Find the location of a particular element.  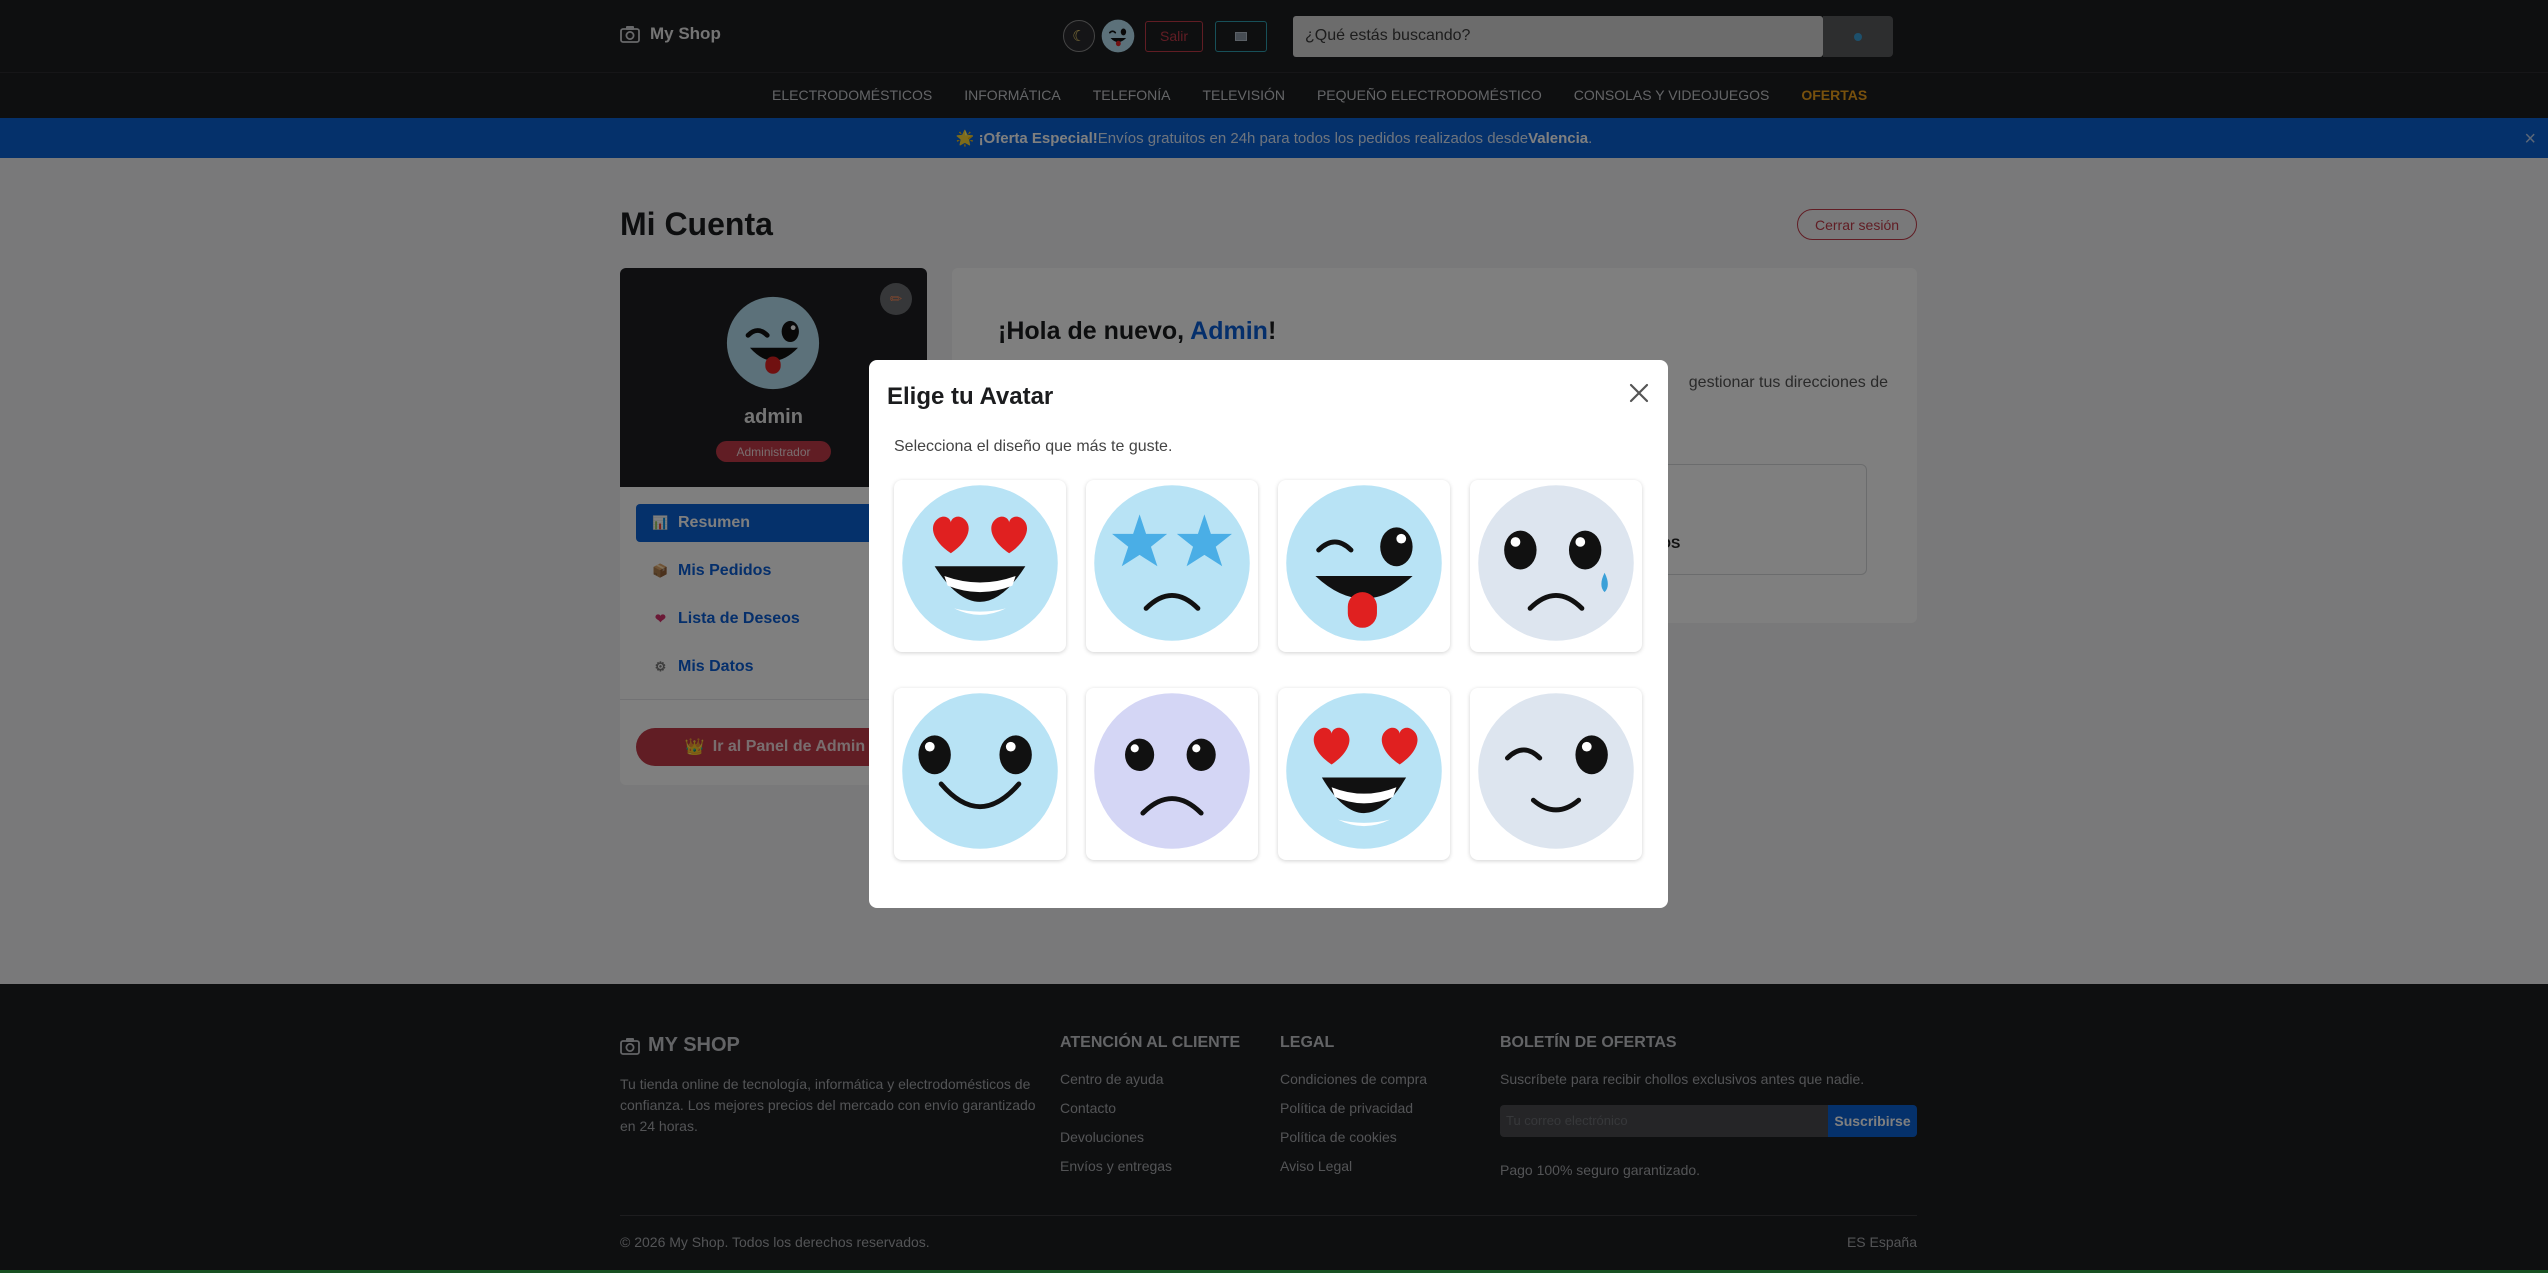

avatar-option-star-eyes is located at coordinates (1172, 566).